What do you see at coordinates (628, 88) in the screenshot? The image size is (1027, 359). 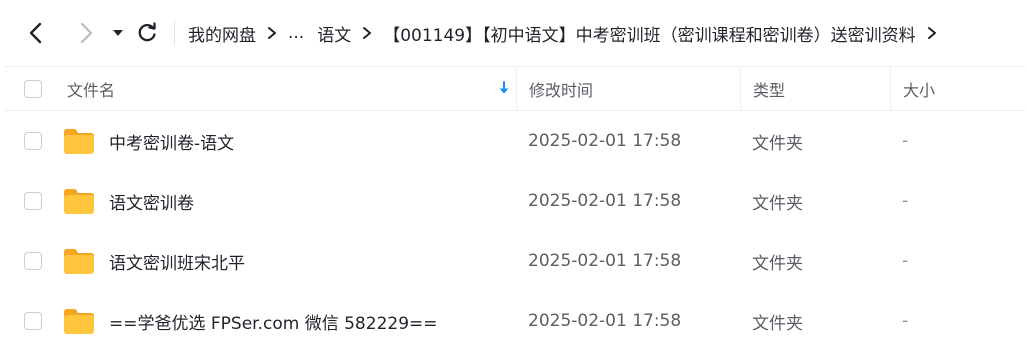 I see `column-header-time: 修改时间` at bounding box center [628, 88].